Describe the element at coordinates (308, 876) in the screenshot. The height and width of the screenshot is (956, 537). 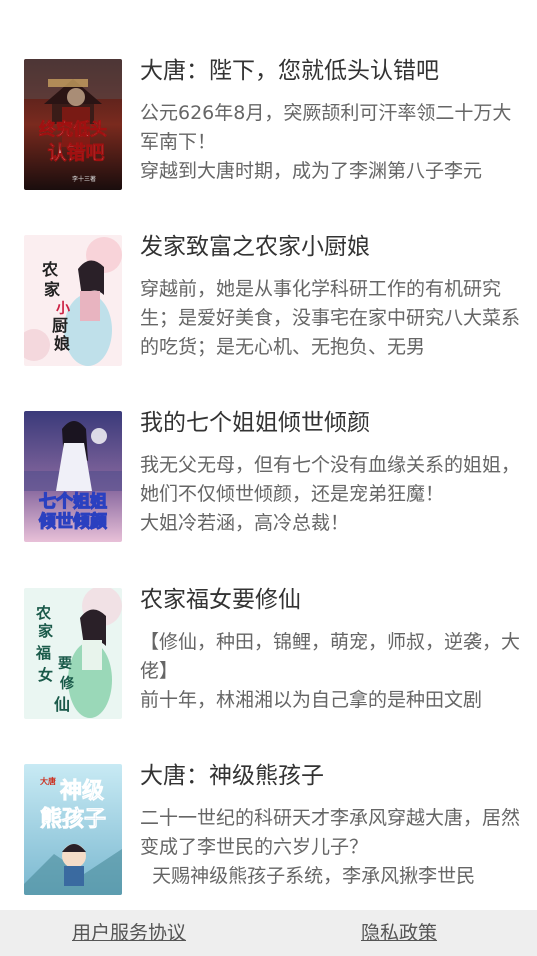
I see `book-description-line: 天赐神级熊孩子系统，李承风揪李世民` at that location.